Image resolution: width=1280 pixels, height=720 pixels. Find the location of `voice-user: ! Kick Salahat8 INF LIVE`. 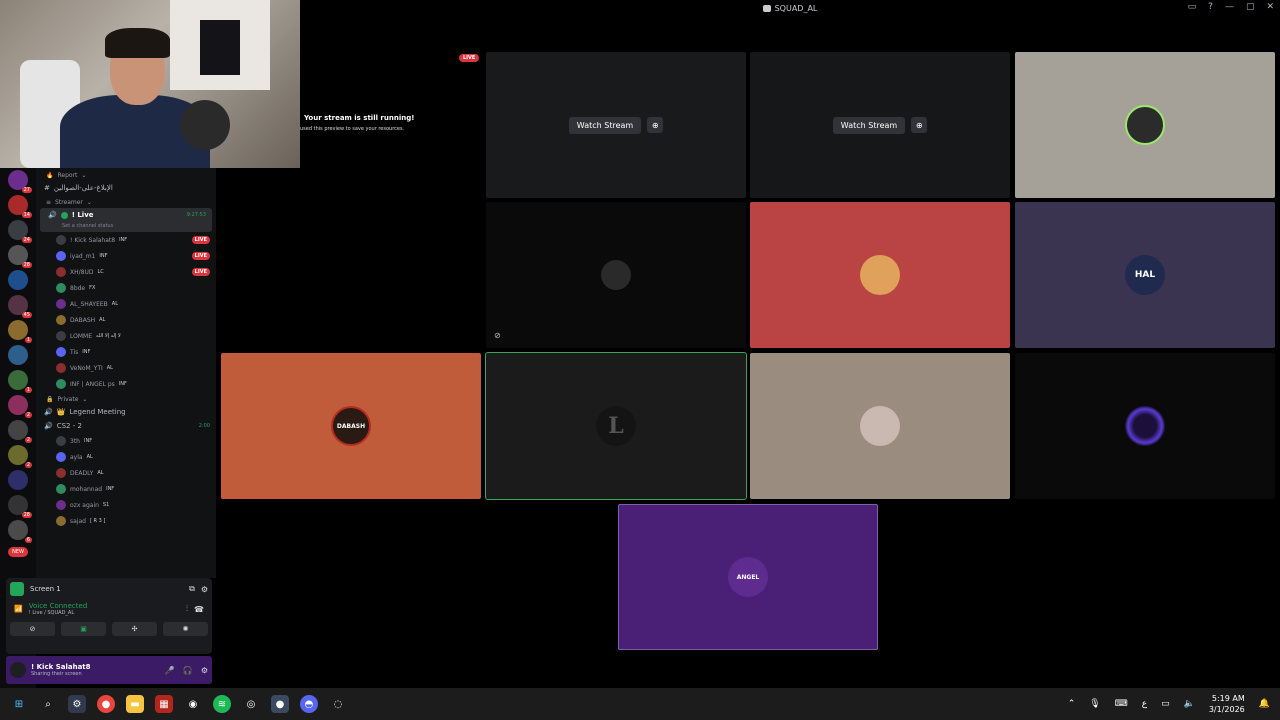

voice-user: ! Kick Salahat8 INF LIVE is located at coordinates (126, 240).